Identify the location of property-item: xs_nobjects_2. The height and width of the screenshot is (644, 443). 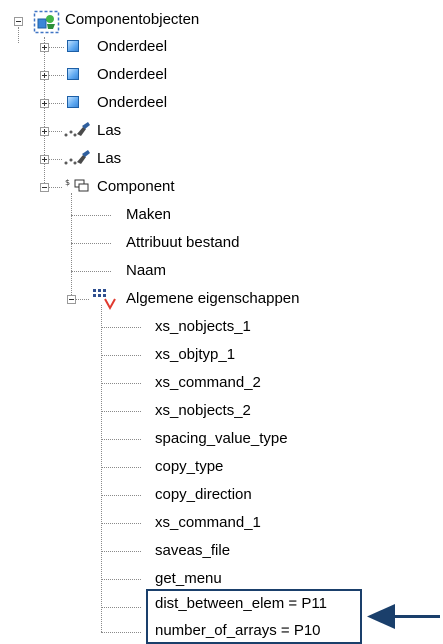
(203, 411).